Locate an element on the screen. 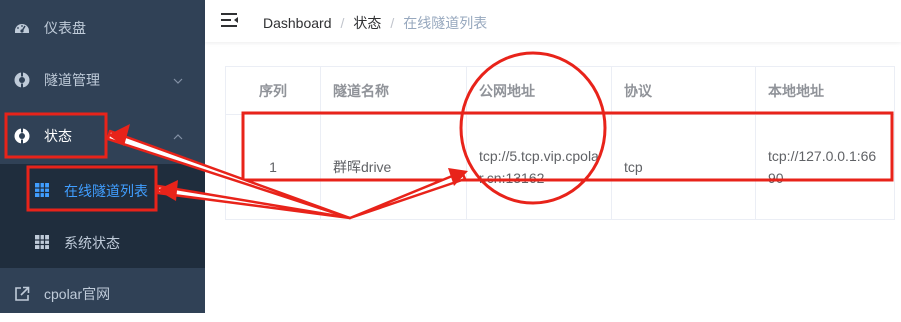 The image size is (901, 322). table-cell-name: 群晖drive is located at coordinates (394, 167).